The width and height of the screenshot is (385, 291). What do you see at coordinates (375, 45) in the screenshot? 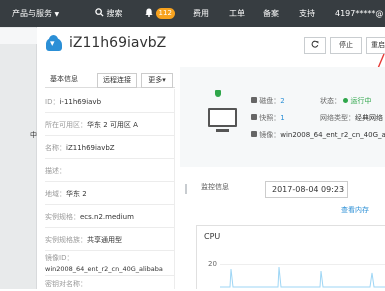
I see `restart-button: 重启` at bounding box center [375, 45].